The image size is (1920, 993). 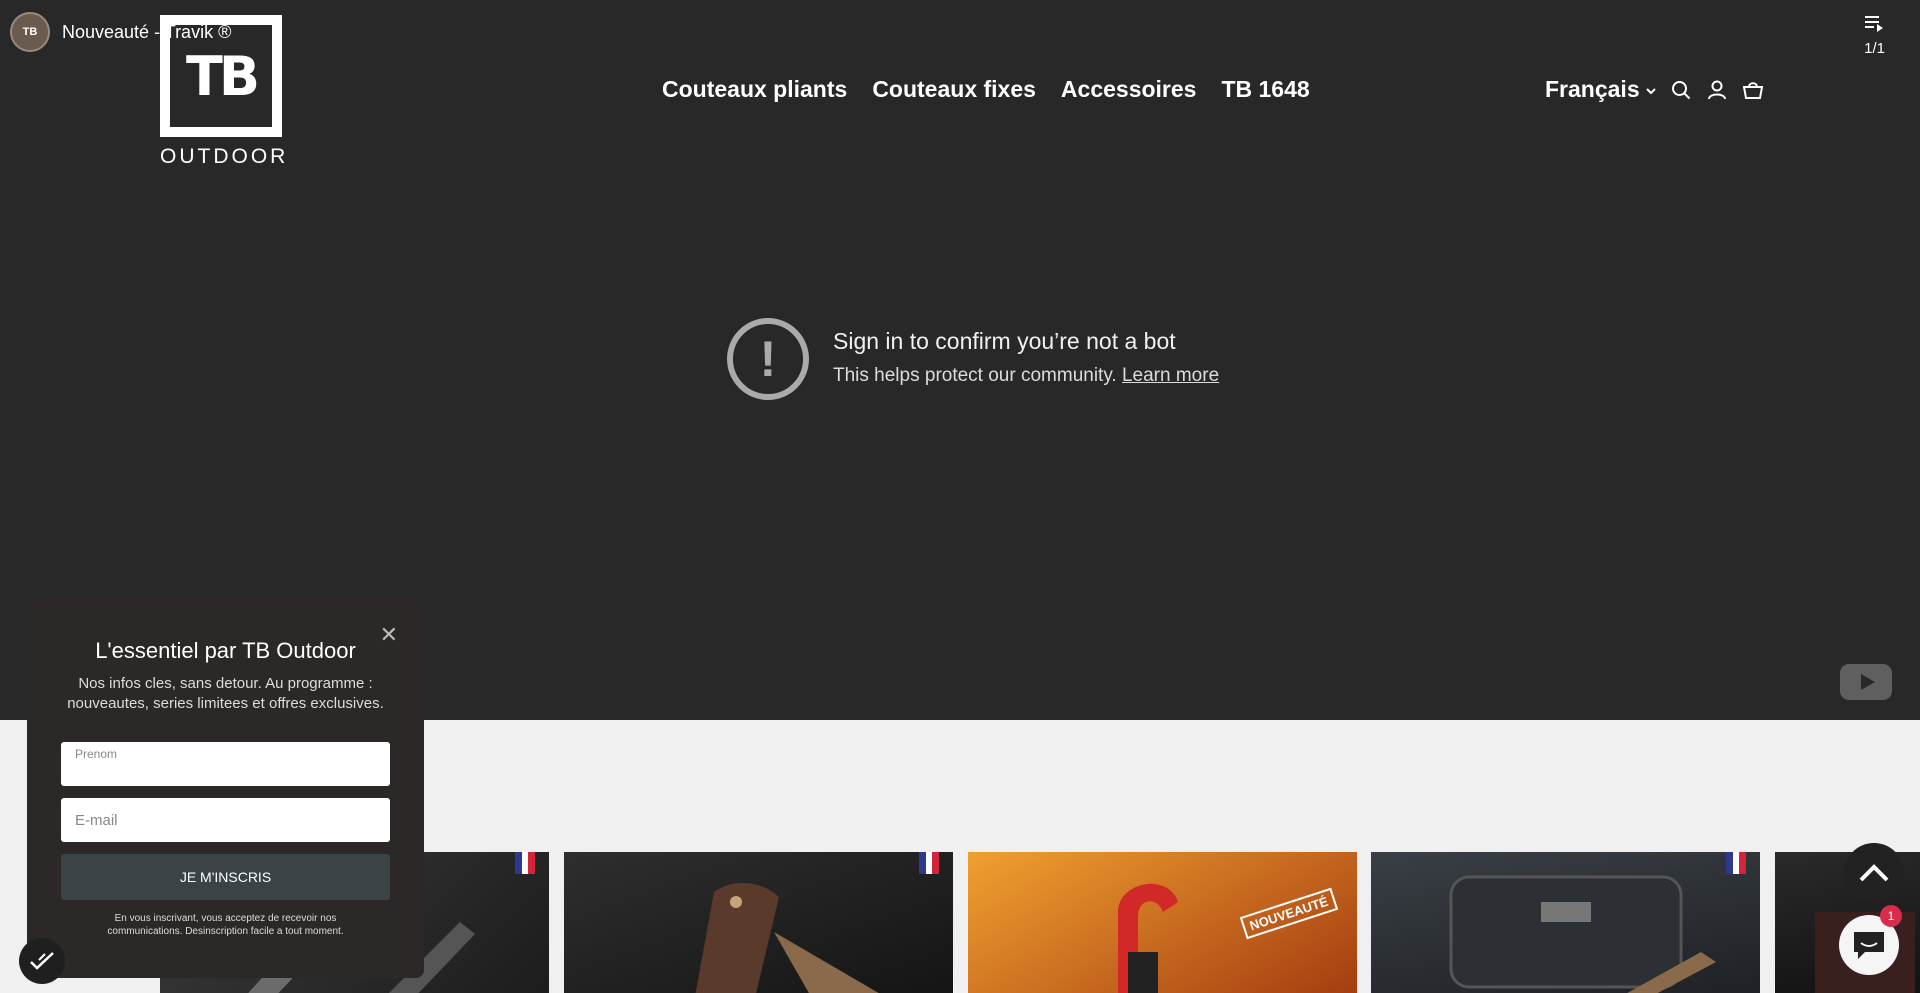 I want to click on scroll-to-top-button, so click(x=1874, y=873).